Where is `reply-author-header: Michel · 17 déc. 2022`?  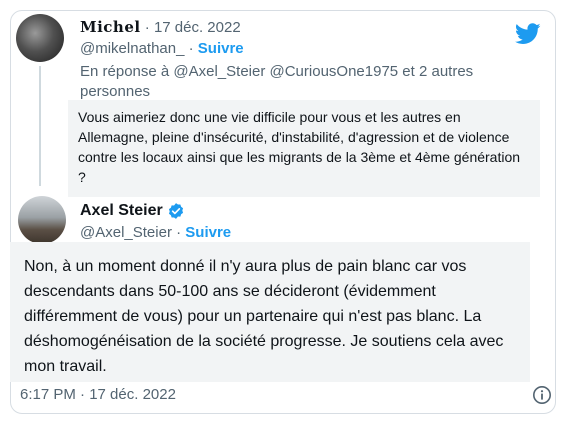
reply-author-header: Michel · 17 déc. 2022 is located at coordinates (160, 27).